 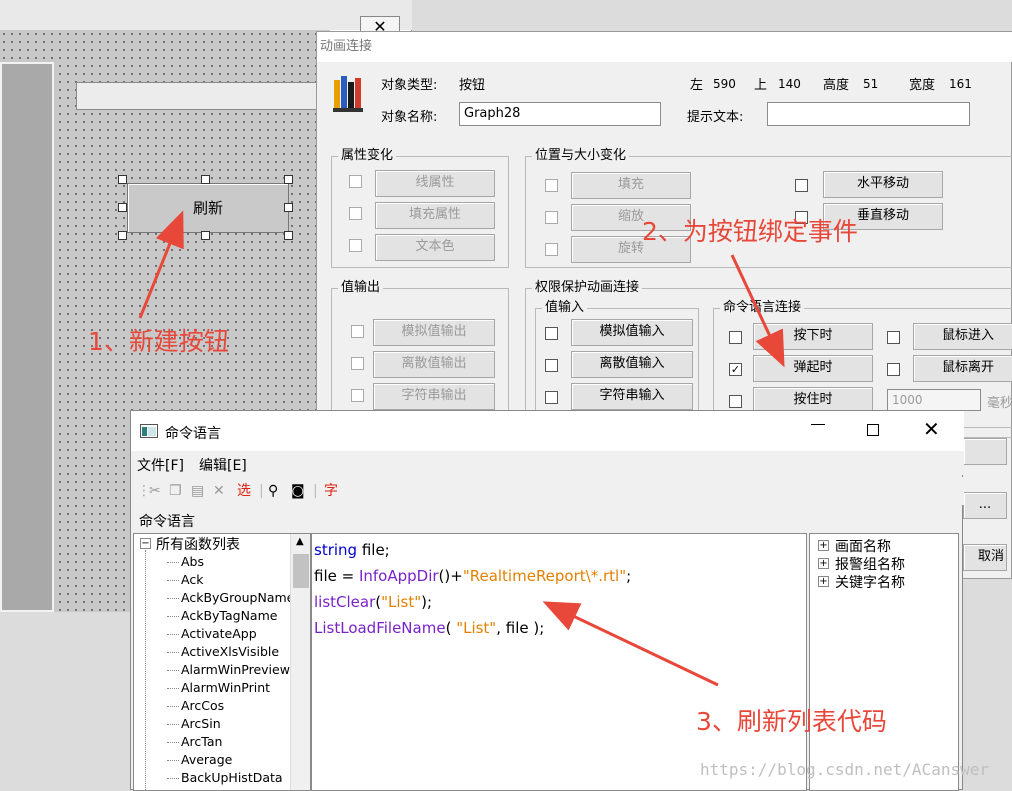 What do you see at coordinates (757, 311) in the screenshot?
I see `arrow-step2` at bounding box center [757, 311].